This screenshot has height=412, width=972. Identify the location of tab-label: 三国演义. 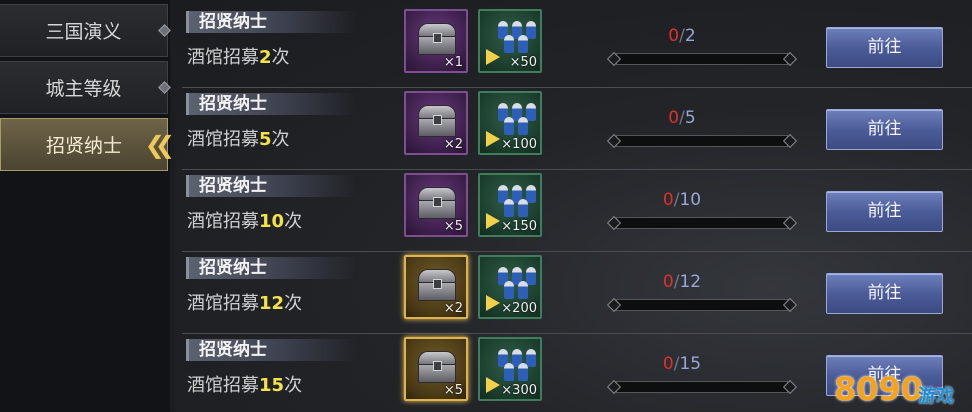
(83, 32).